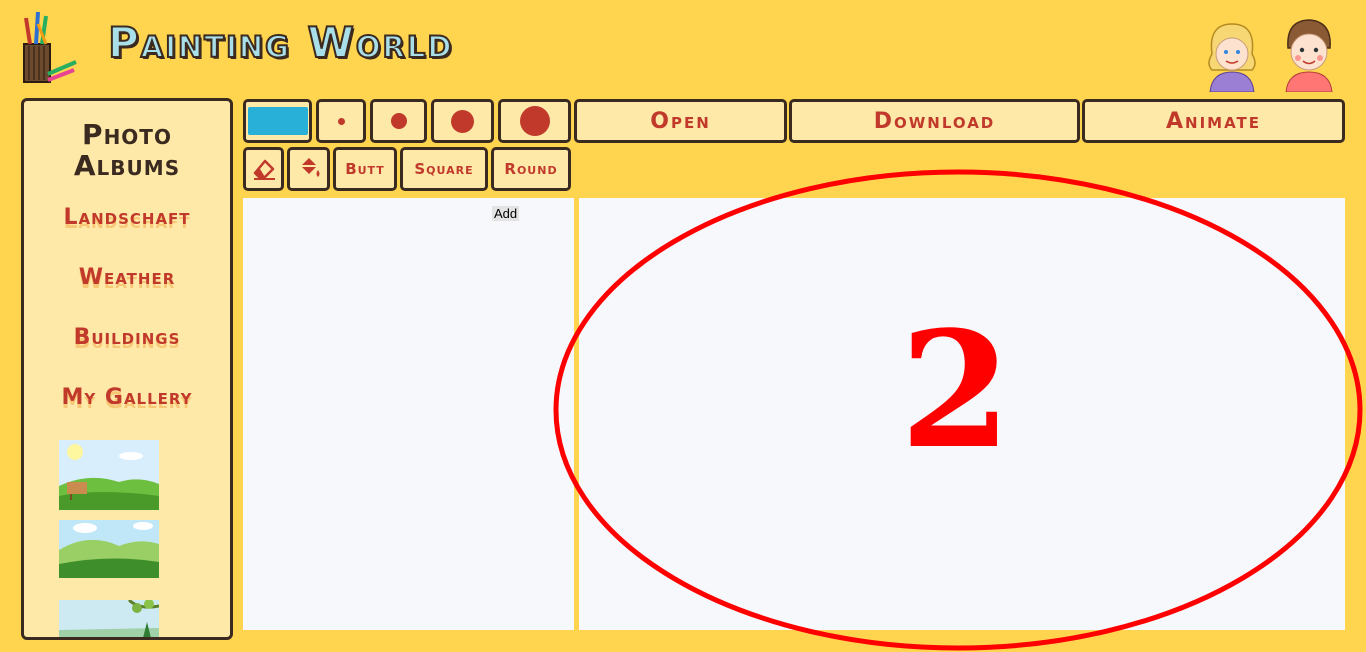  I want to click on line-cap-round-button: Round, so click(531, 169).